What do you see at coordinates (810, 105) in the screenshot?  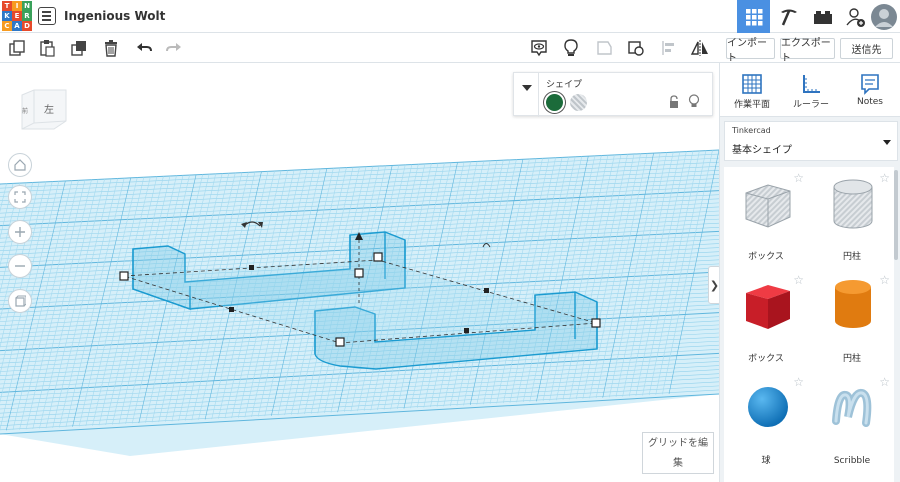 I see `tab-ruler-label: ルーラー` at bounding box center [810, 105].